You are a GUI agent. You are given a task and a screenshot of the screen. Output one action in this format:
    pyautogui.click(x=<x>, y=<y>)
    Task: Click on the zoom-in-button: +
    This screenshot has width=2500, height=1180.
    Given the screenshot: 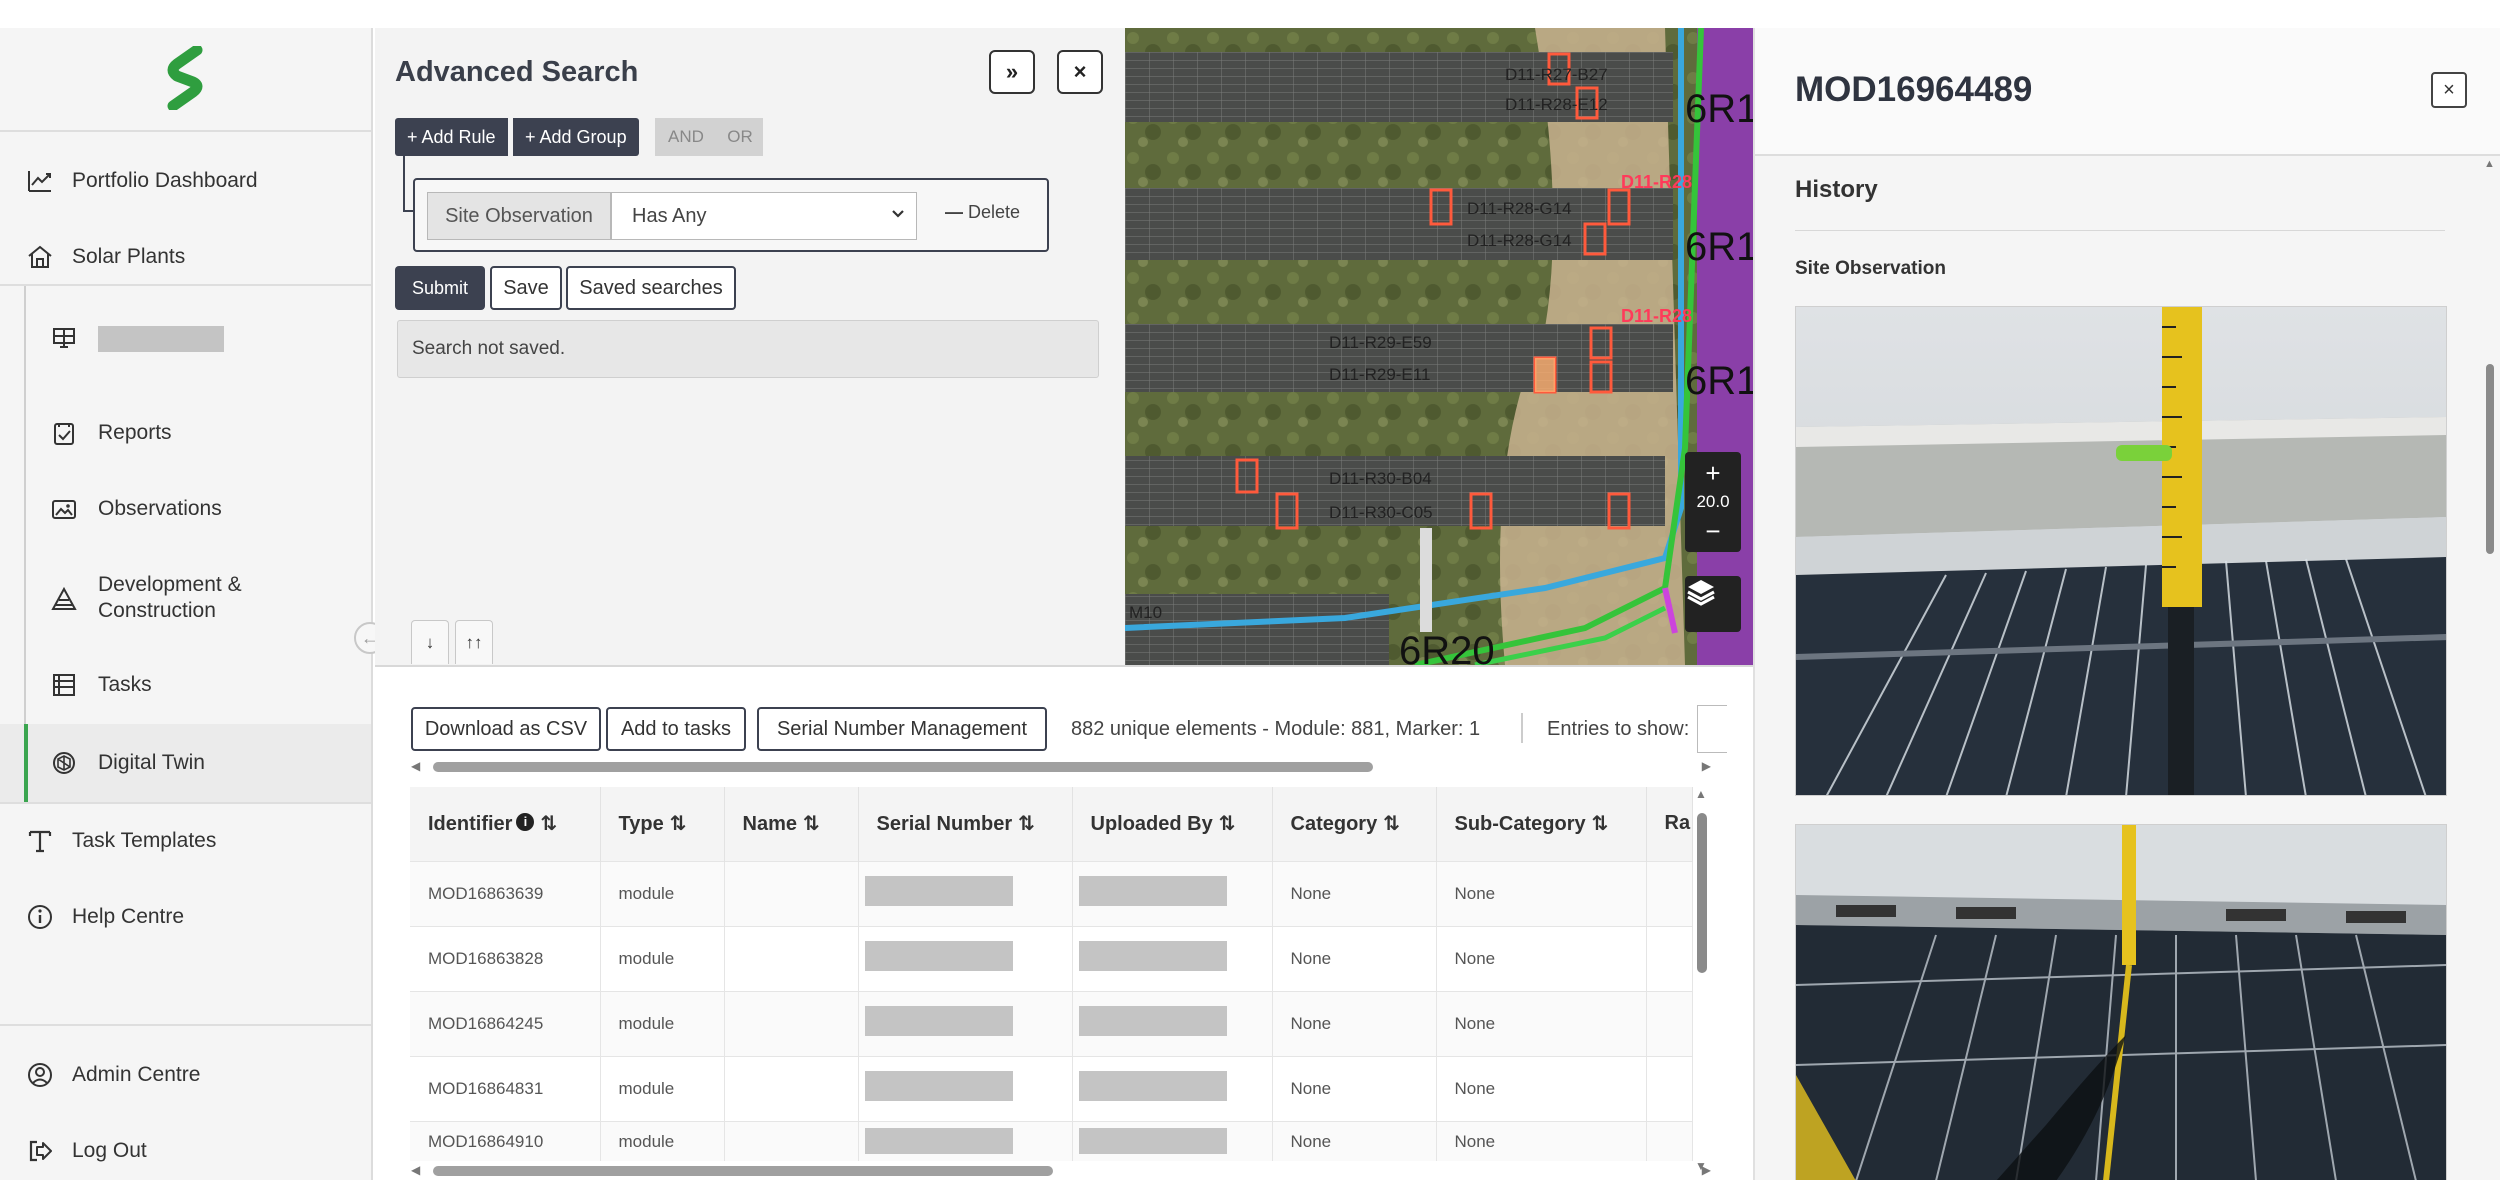 What is the action you would take?
    pyautogui.click(x=1712, y=473)
    